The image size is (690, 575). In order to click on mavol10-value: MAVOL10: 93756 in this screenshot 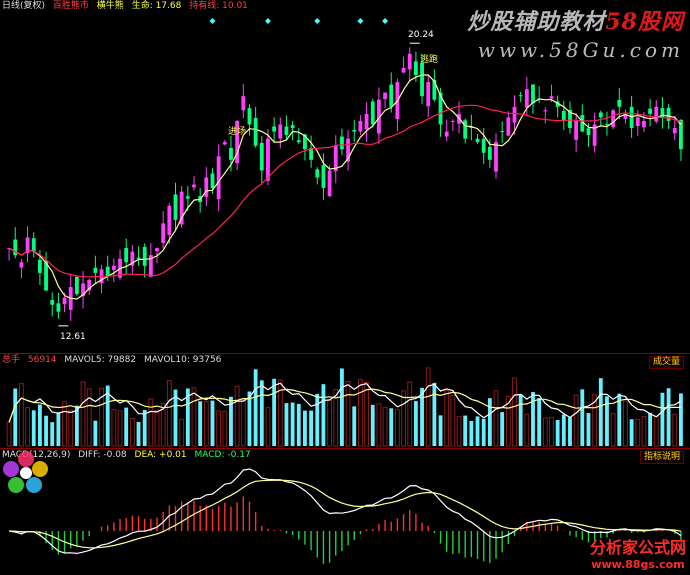, I will do `click(182, 360)`.